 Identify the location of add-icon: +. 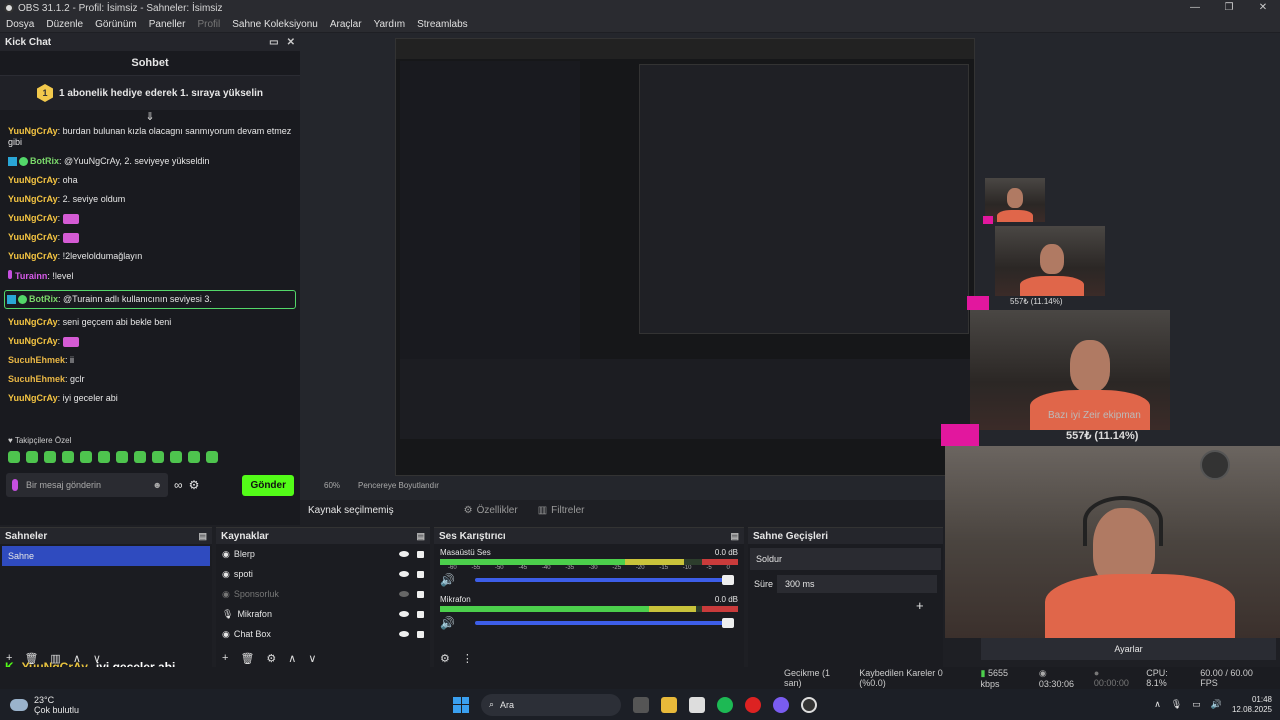
(225, 658).